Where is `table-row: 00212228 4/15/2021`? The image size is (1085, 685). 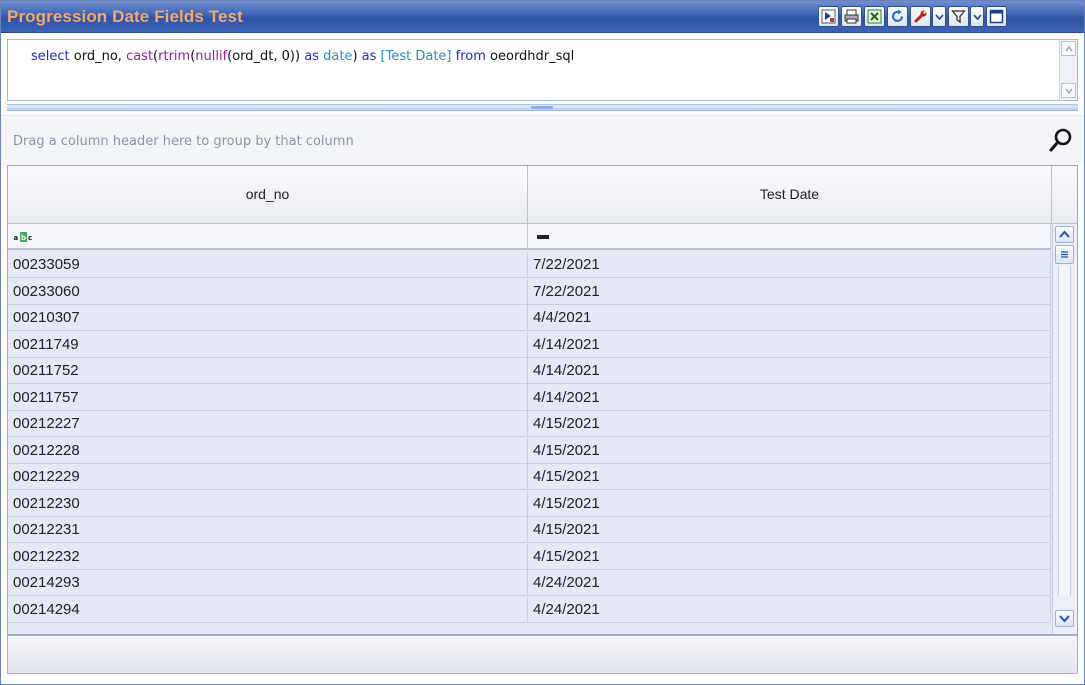
table-row: 00212228 4/15/2021 is located at coordinates (529, 450).